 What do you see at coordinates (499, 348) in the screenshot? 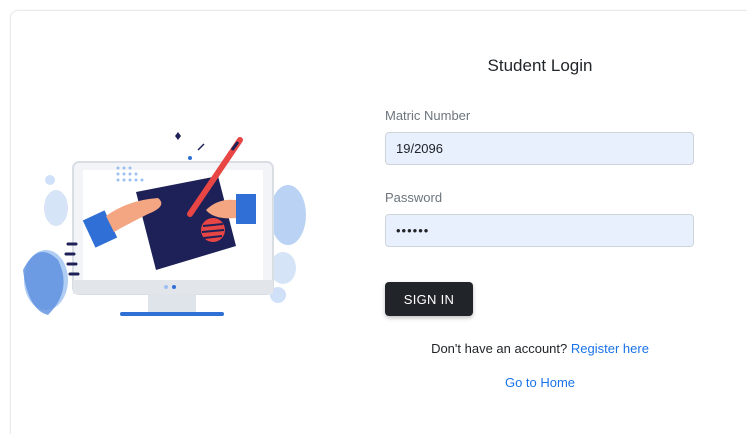
I see `register-prompt-text: Don't have an account?` at bounding box center [499, 348].